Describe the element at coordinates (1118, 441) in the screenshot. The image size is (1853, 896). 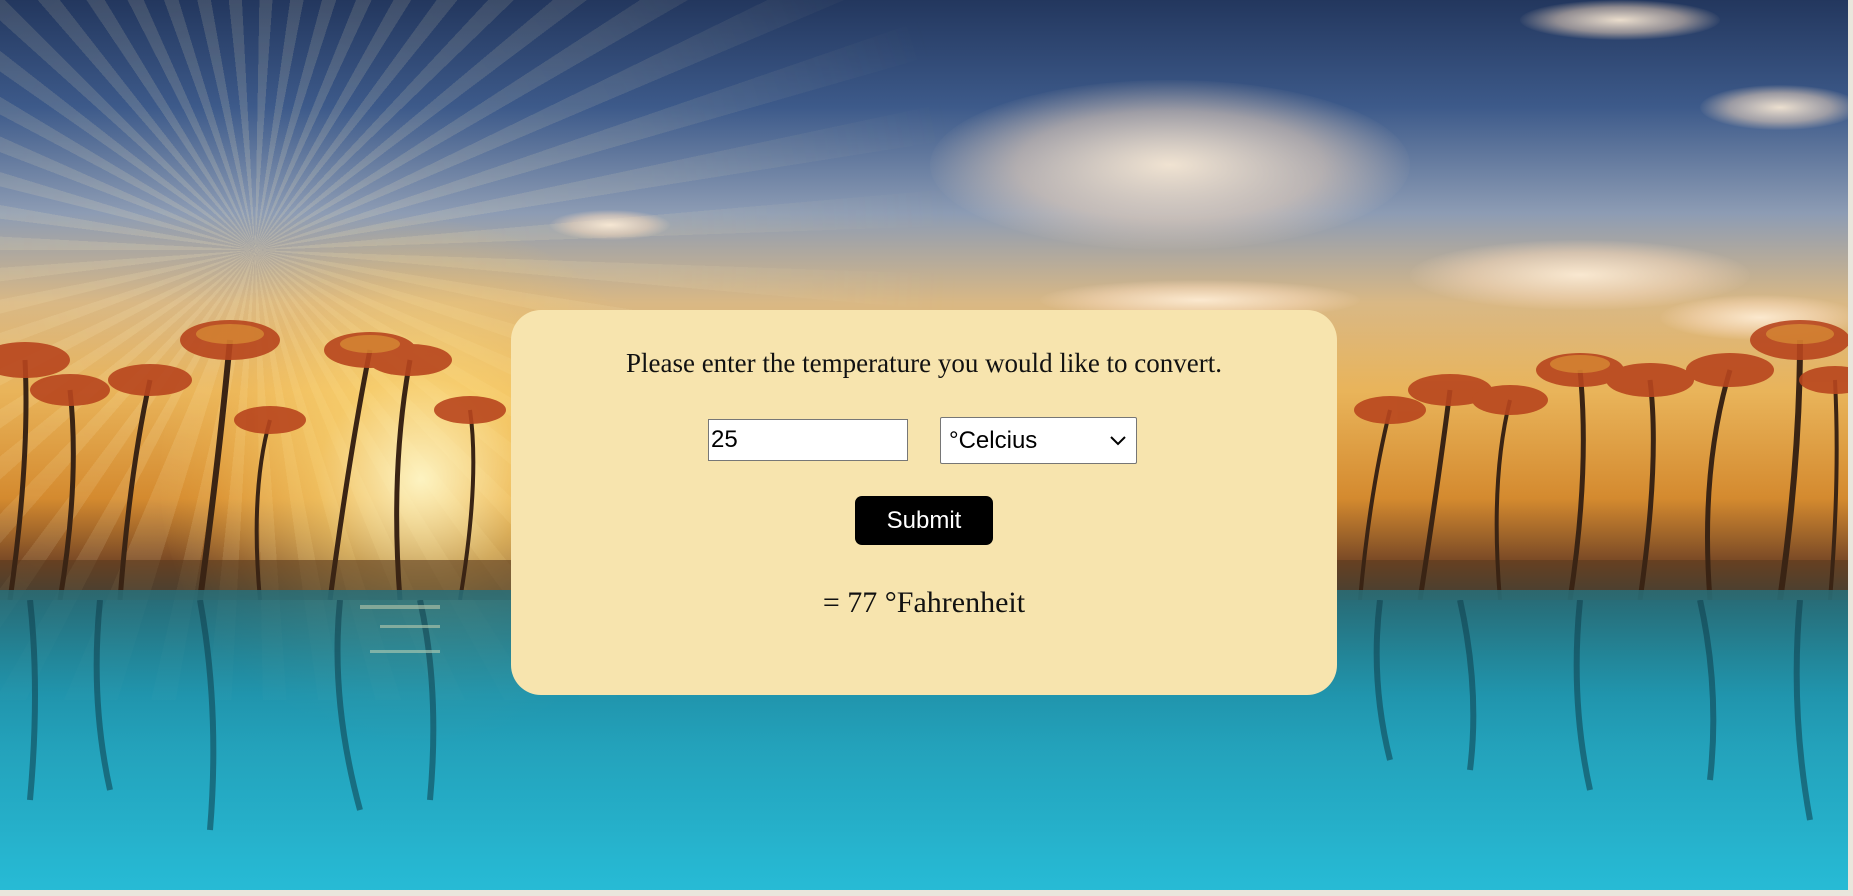
I see `chevron-down-icon` at that location.